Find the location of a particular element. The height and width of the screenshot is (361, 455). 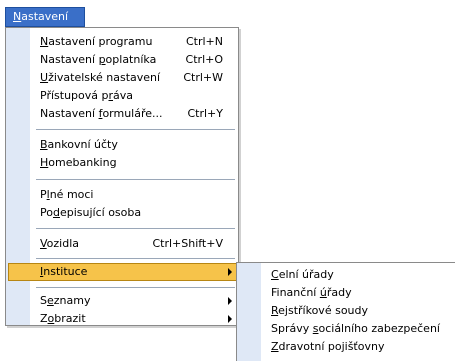

menu-item-seznamy: Seznamy is located at coordinates (122, 301).